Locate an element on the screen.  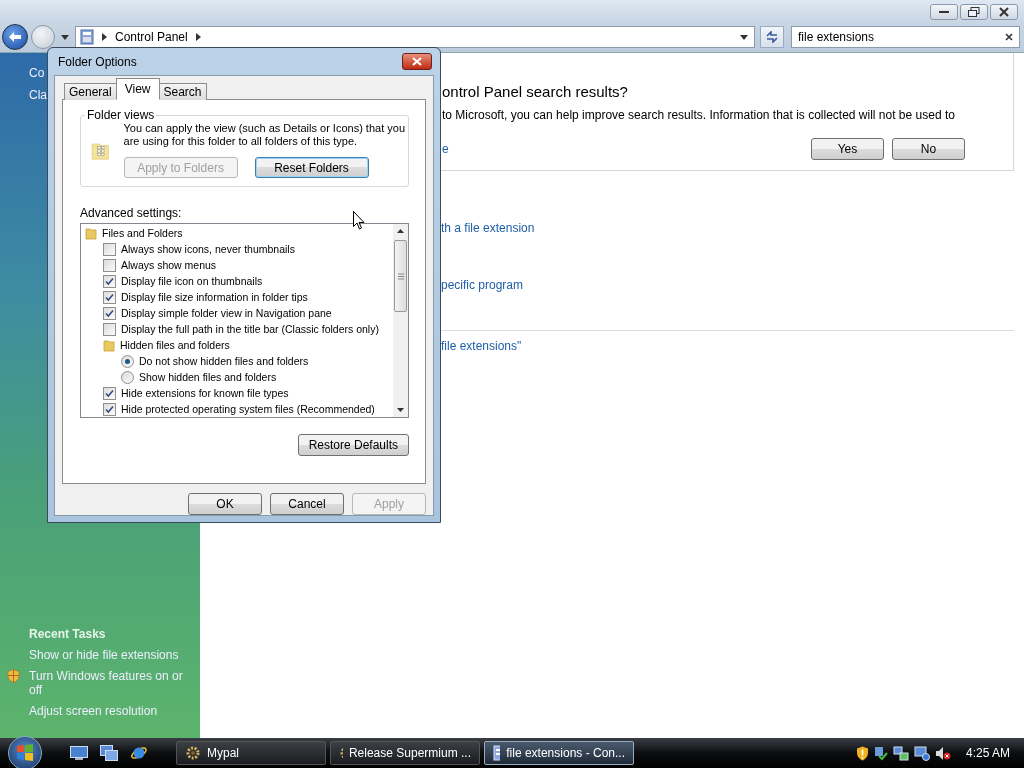
tree-item: Hidden files and folders is located at coordinates (175, 345).